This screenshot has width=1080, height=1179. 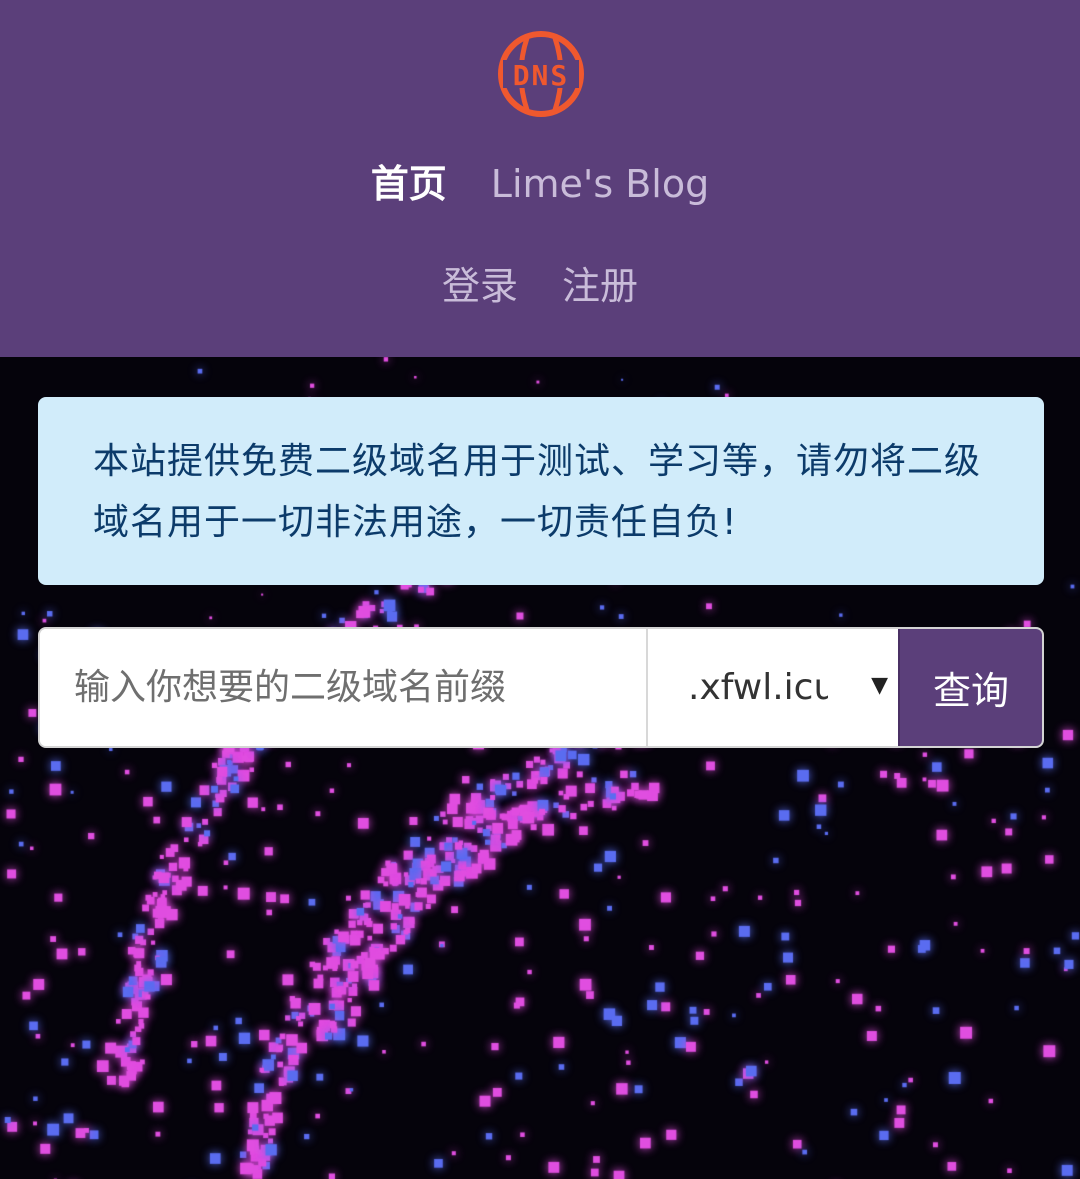 I want to click on domain-suffix-select: .xfwl.icu ▼, so click(x=772, y=687).